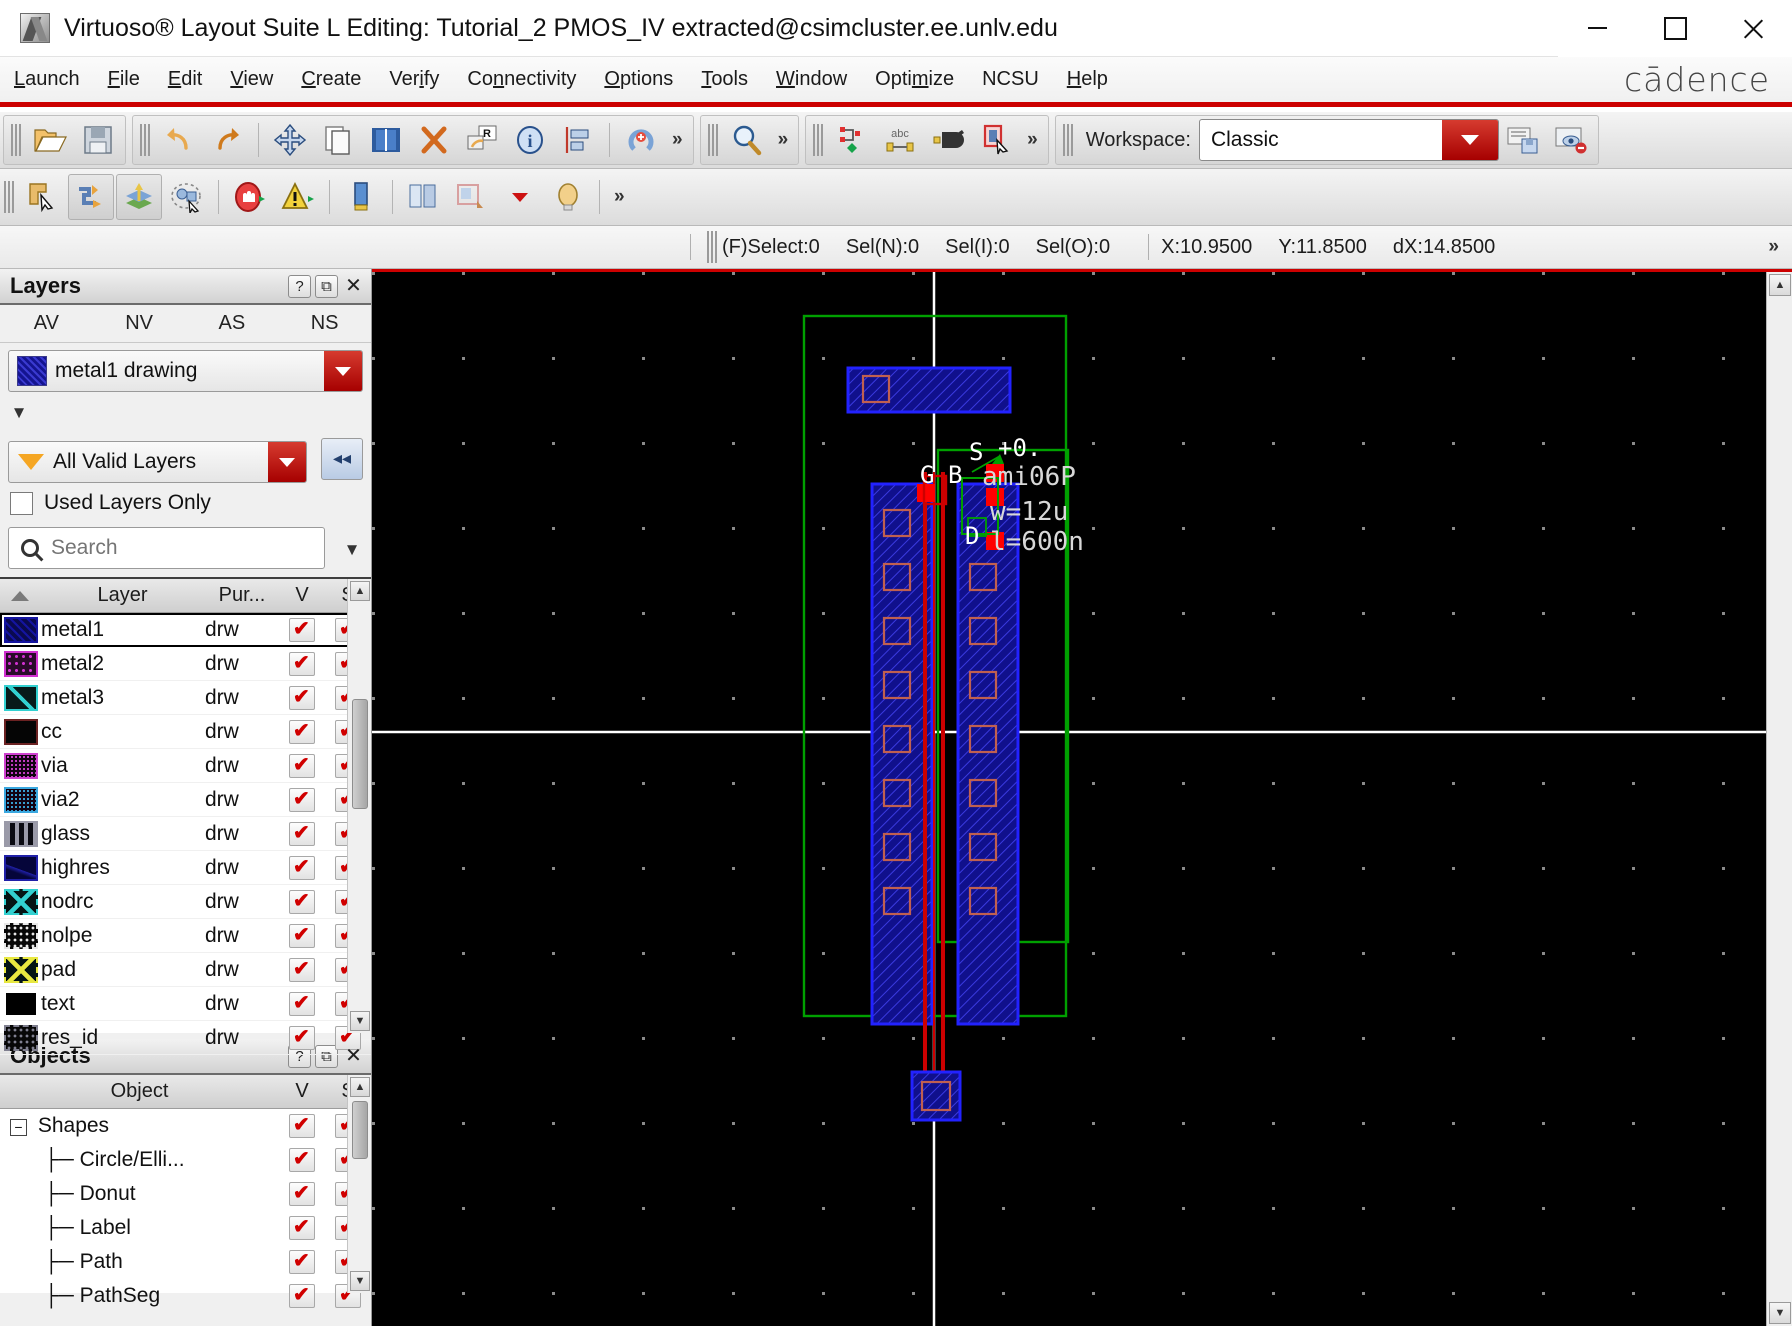 The image size is (1792, 1326). What do you see at coordinates (852, 140) in the screenshot?
I see `drc-icon` at bounding box center [852, 140].